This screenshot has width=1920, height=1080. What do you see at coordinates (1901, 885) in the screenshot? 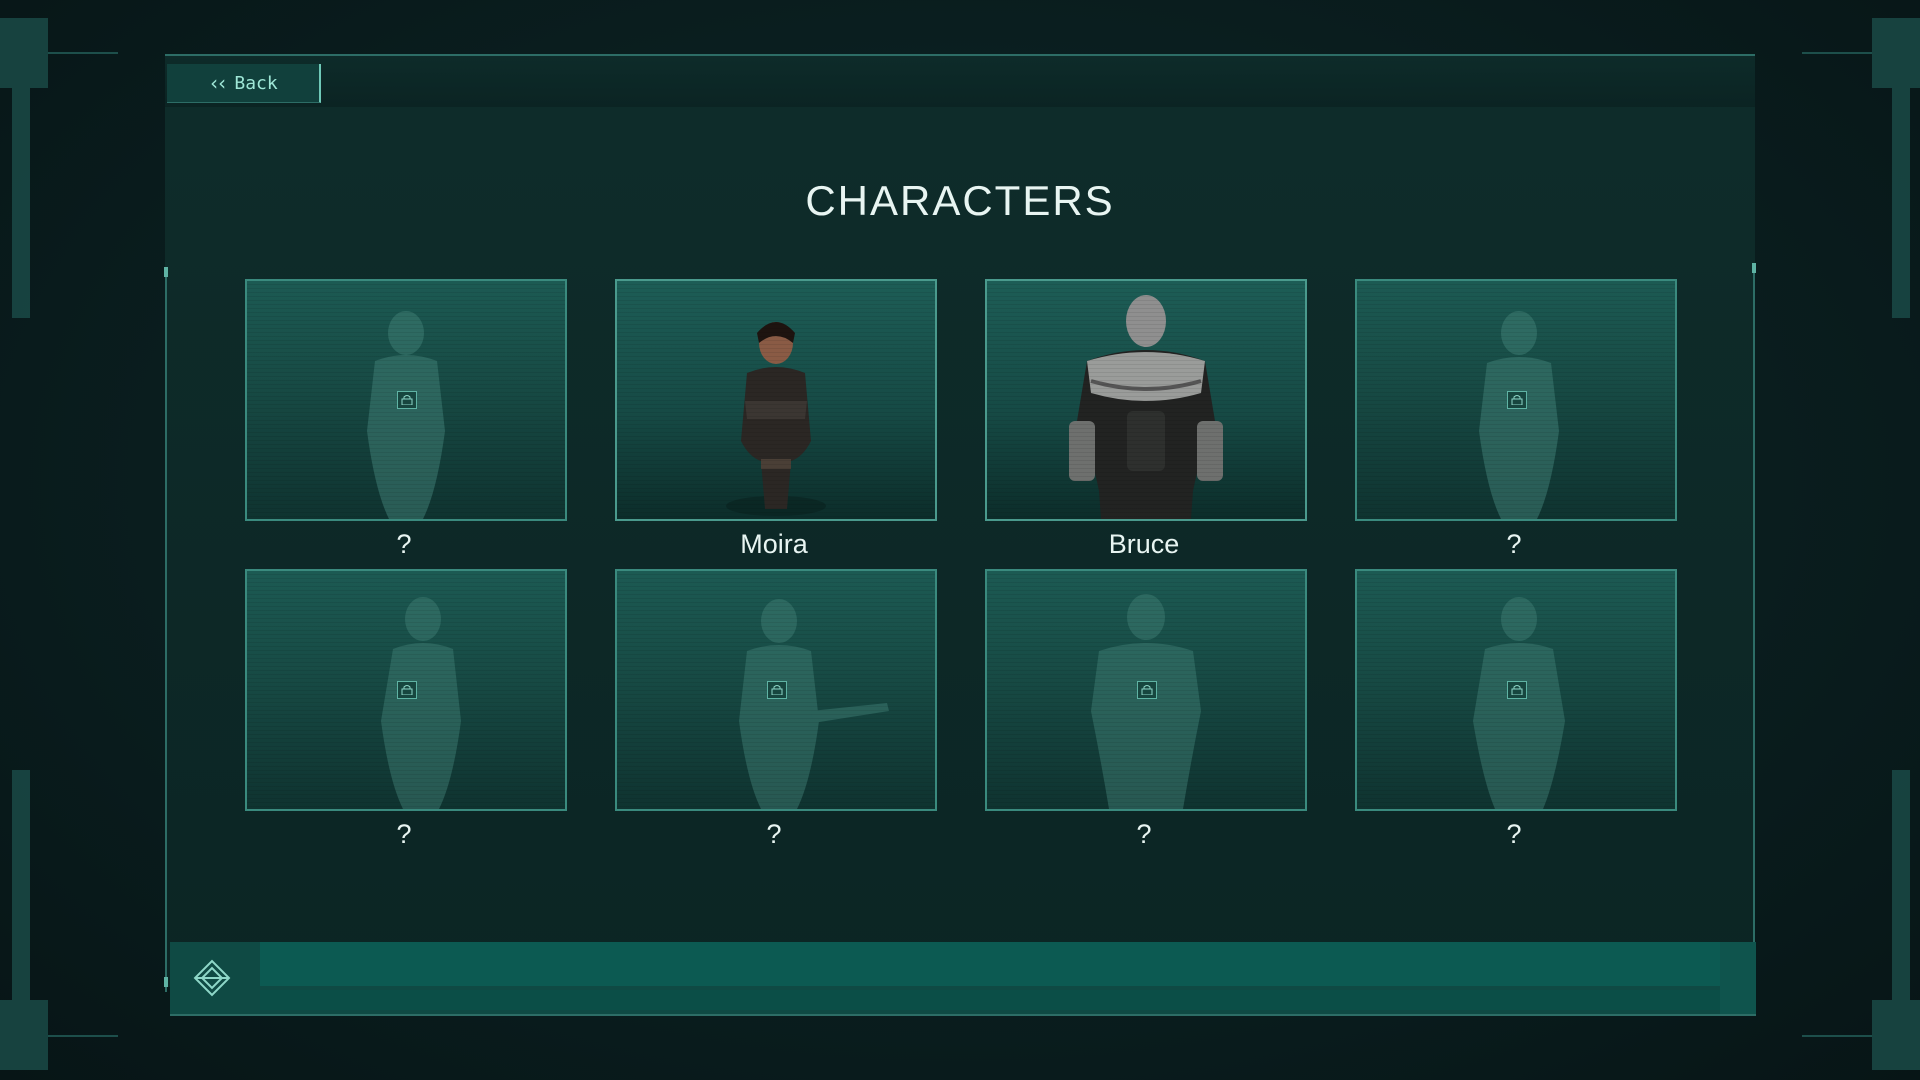
I see `corner-deco-bottom-right` at bounding box center [1901, 885].